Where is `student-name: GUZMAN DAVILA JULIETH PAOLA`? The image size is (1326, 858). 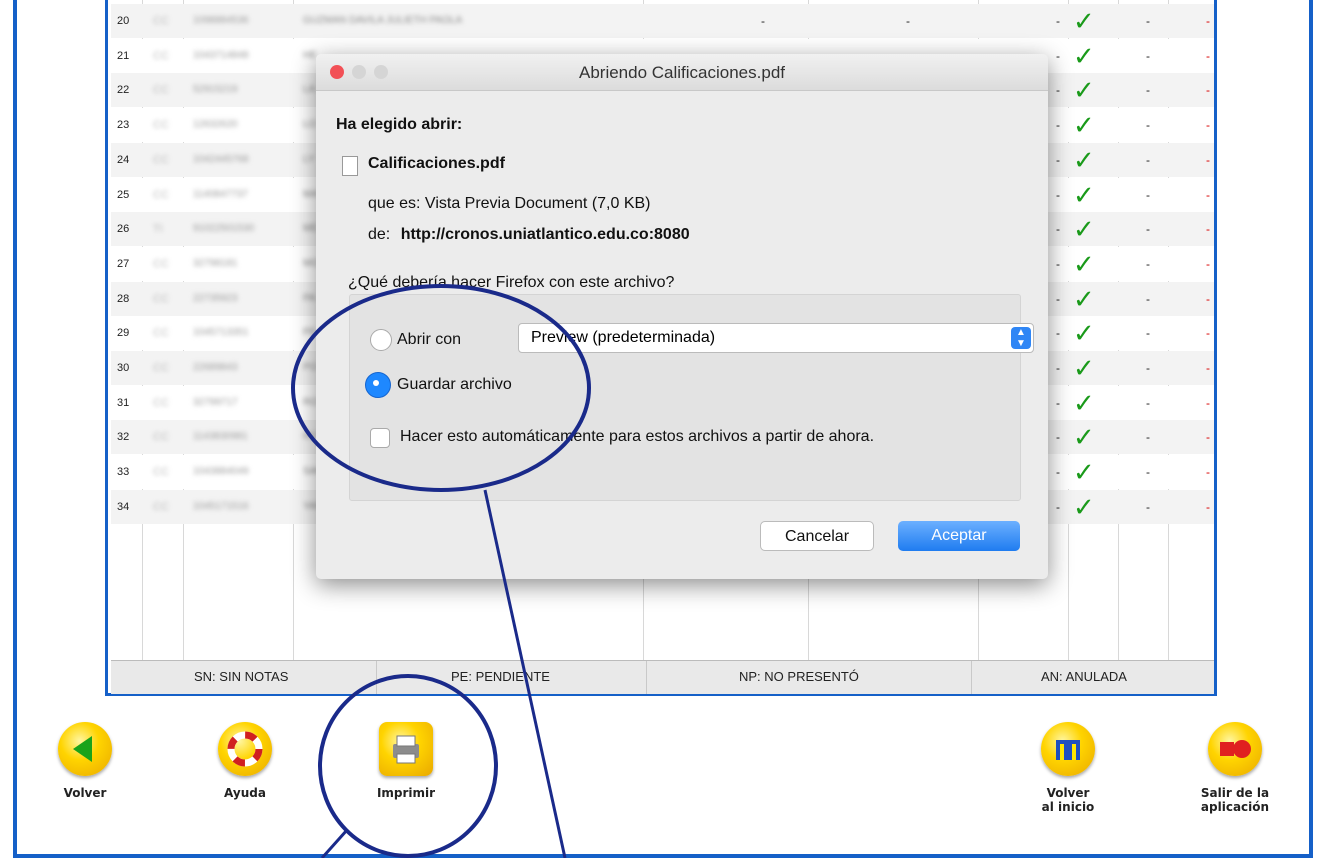 student-name: GUZMAN DAVILA JULIETH PAOLA is located at coordinates (383, 20).